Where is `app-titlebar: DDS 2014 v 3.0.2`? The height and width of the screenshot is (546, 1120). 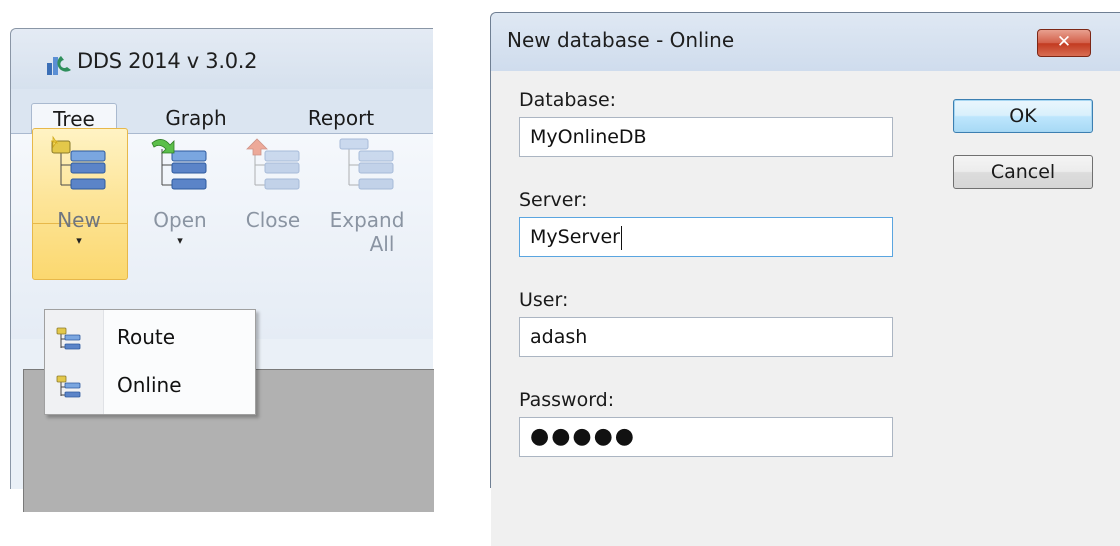
app-titlebar: DDS 2014 v 3.0.2 is located at coordinates (222, 59).